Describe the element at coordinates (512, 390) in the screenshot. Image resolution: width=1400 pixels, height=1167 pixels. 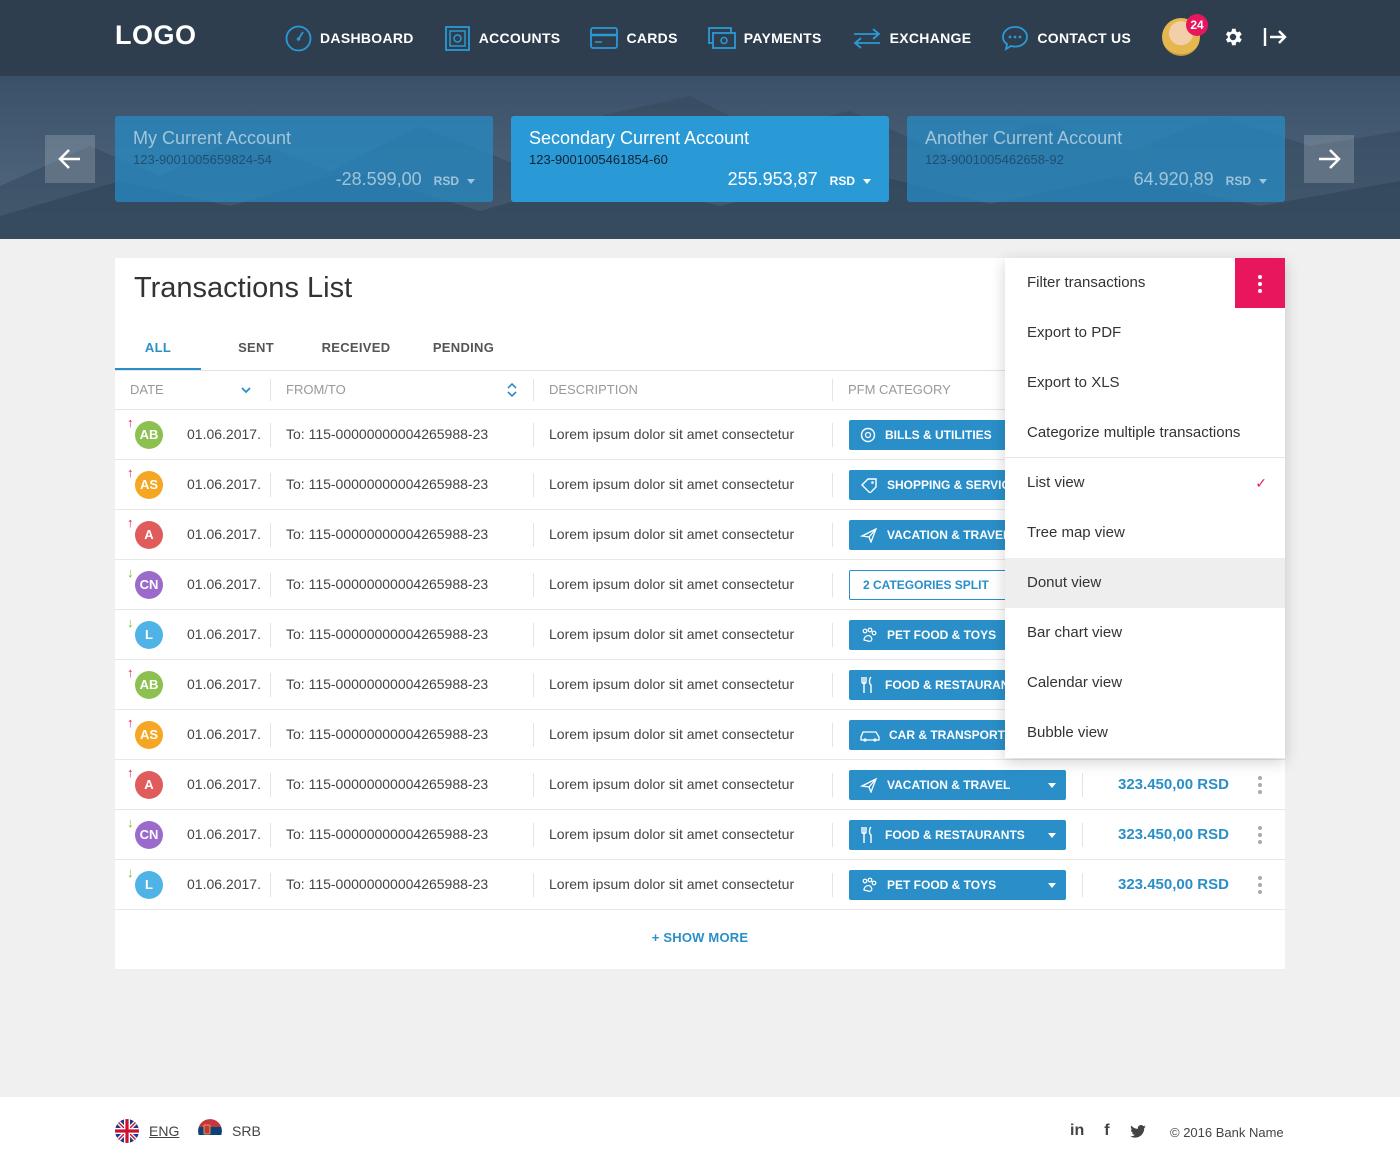
I see `sort-icon` at that location.